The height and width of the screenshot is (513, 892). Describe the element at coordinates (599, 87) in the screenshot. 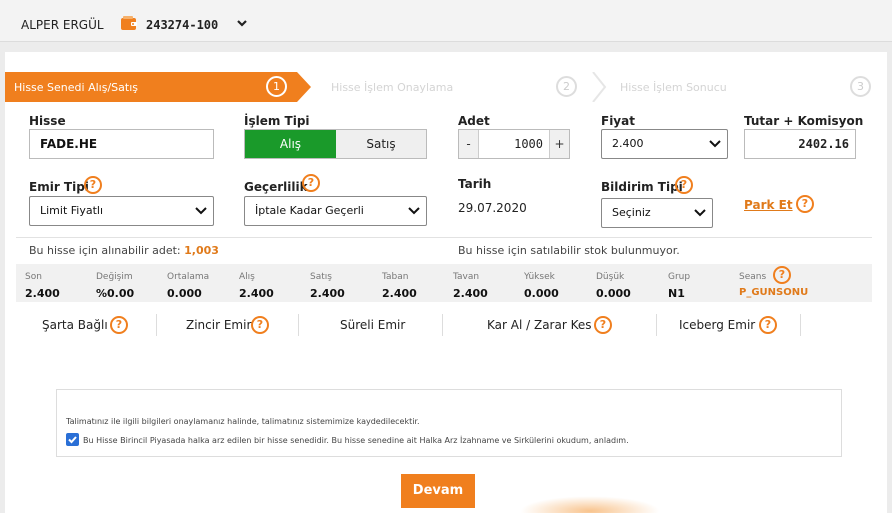

I see `step-separator-icon` at that location.